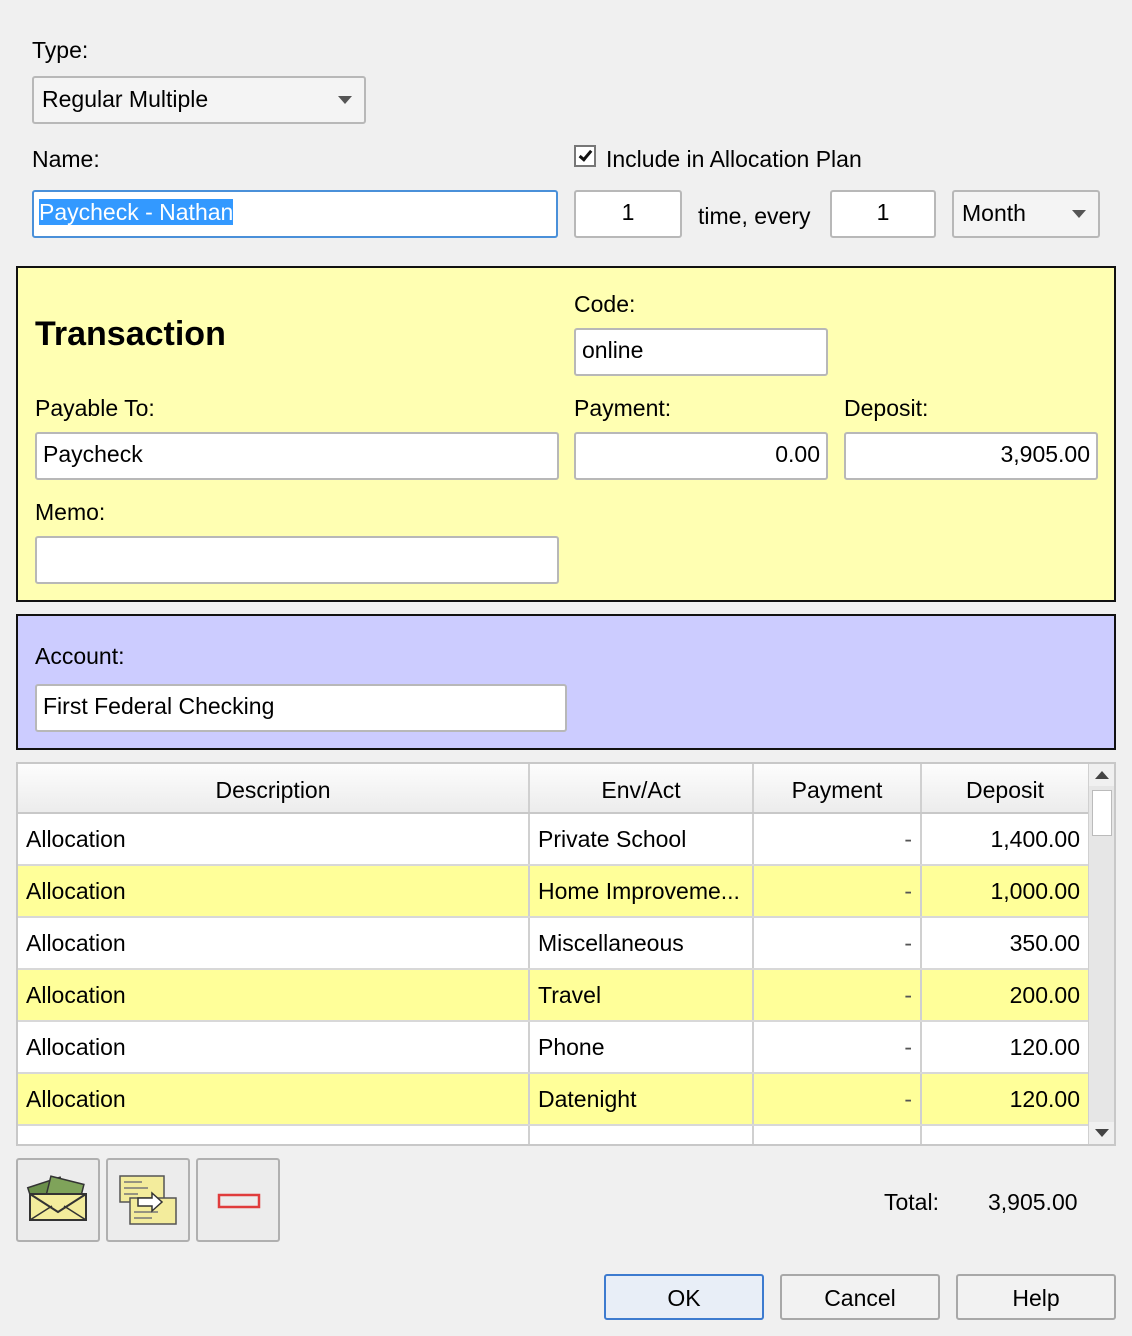  Describe the element at coordinates (66, 159) in the screenshot. I see `name-label: Name:` at that location.